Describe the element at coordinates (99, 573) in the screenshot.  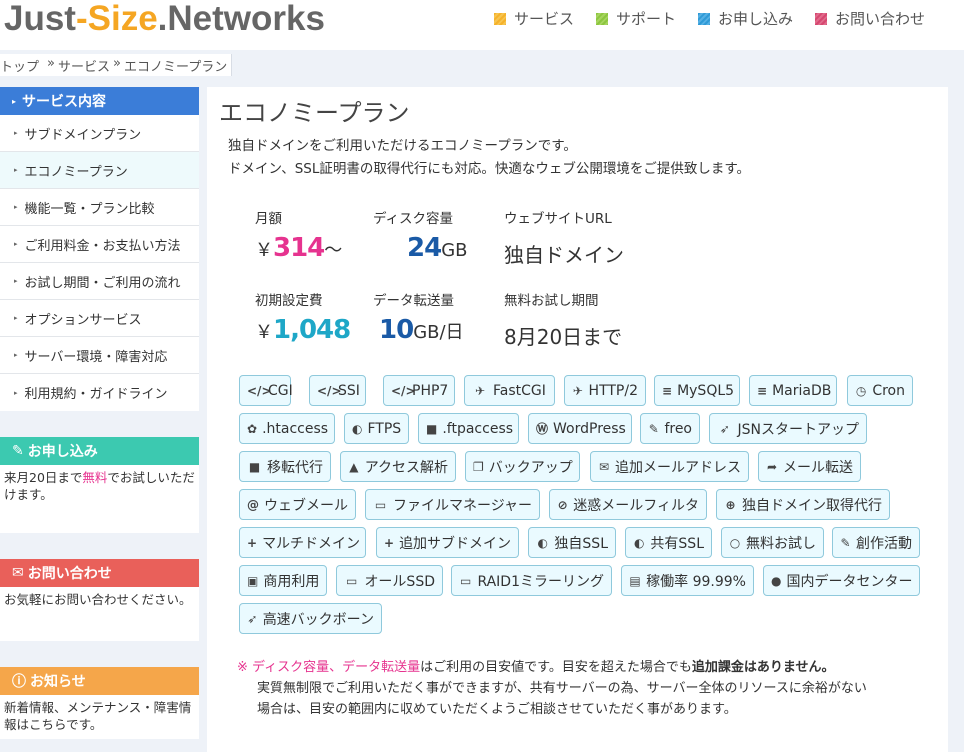
I see `contact-box-heading: ✉ お問い合わせ` at that location.